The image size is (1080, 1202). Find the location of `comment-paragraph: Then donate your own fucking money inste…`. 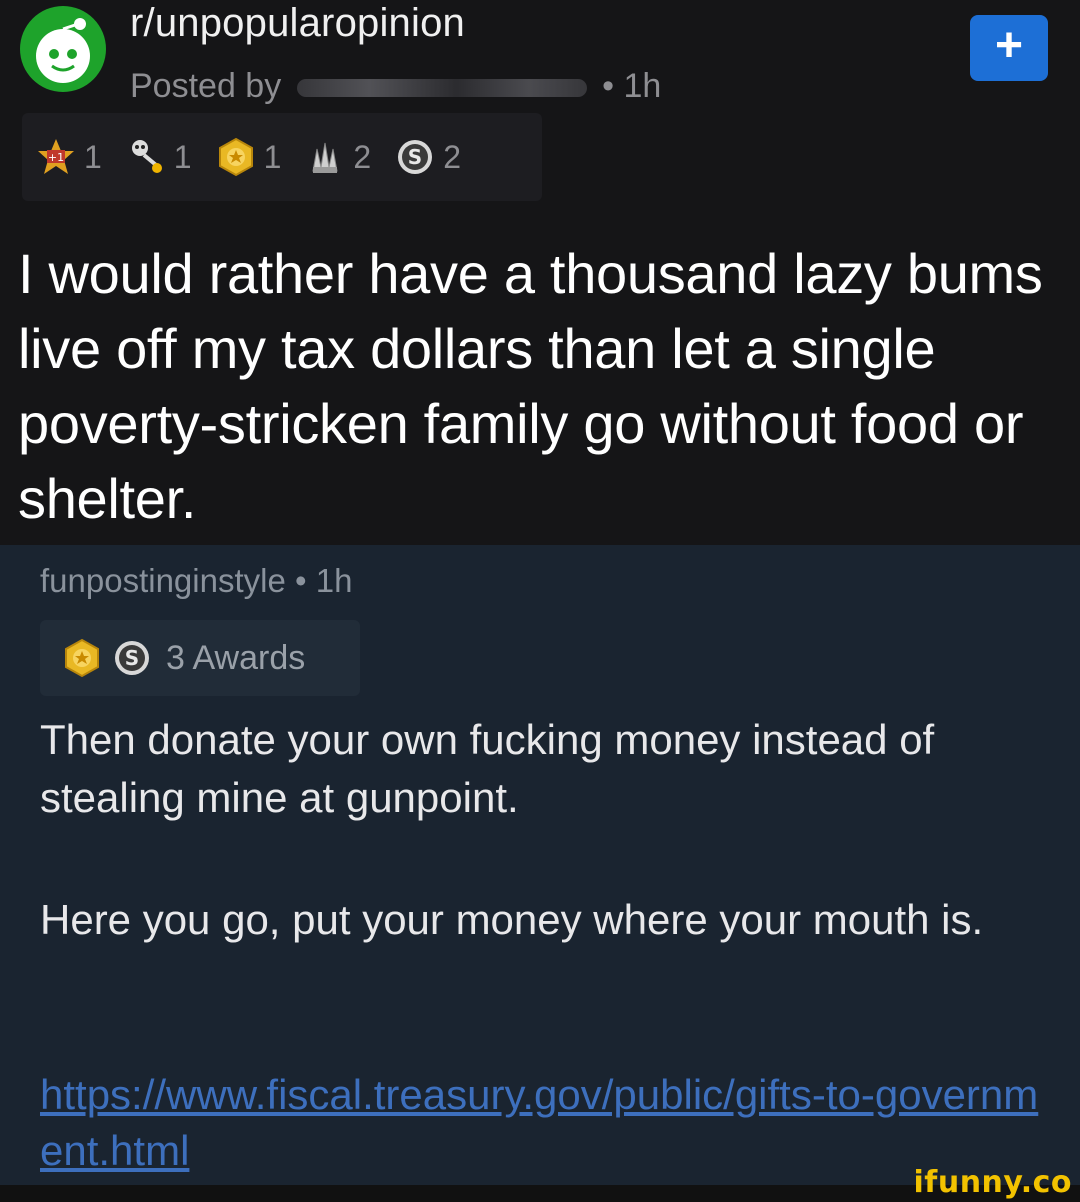

comment-paragraph: Then donate your own fucking money inste… is located at coordinates (487, 768).